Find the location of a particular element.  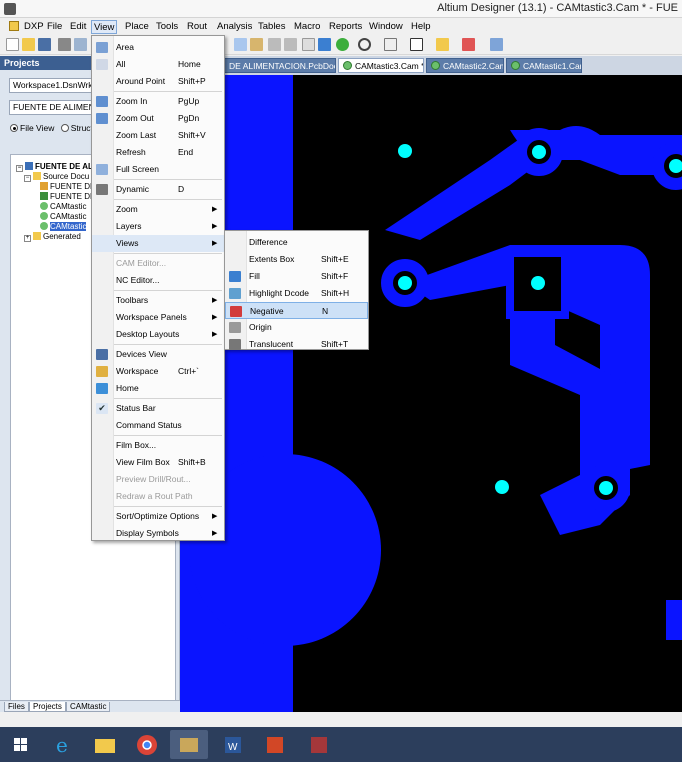

powerpoint-icon is located at coordinates (275, 744).